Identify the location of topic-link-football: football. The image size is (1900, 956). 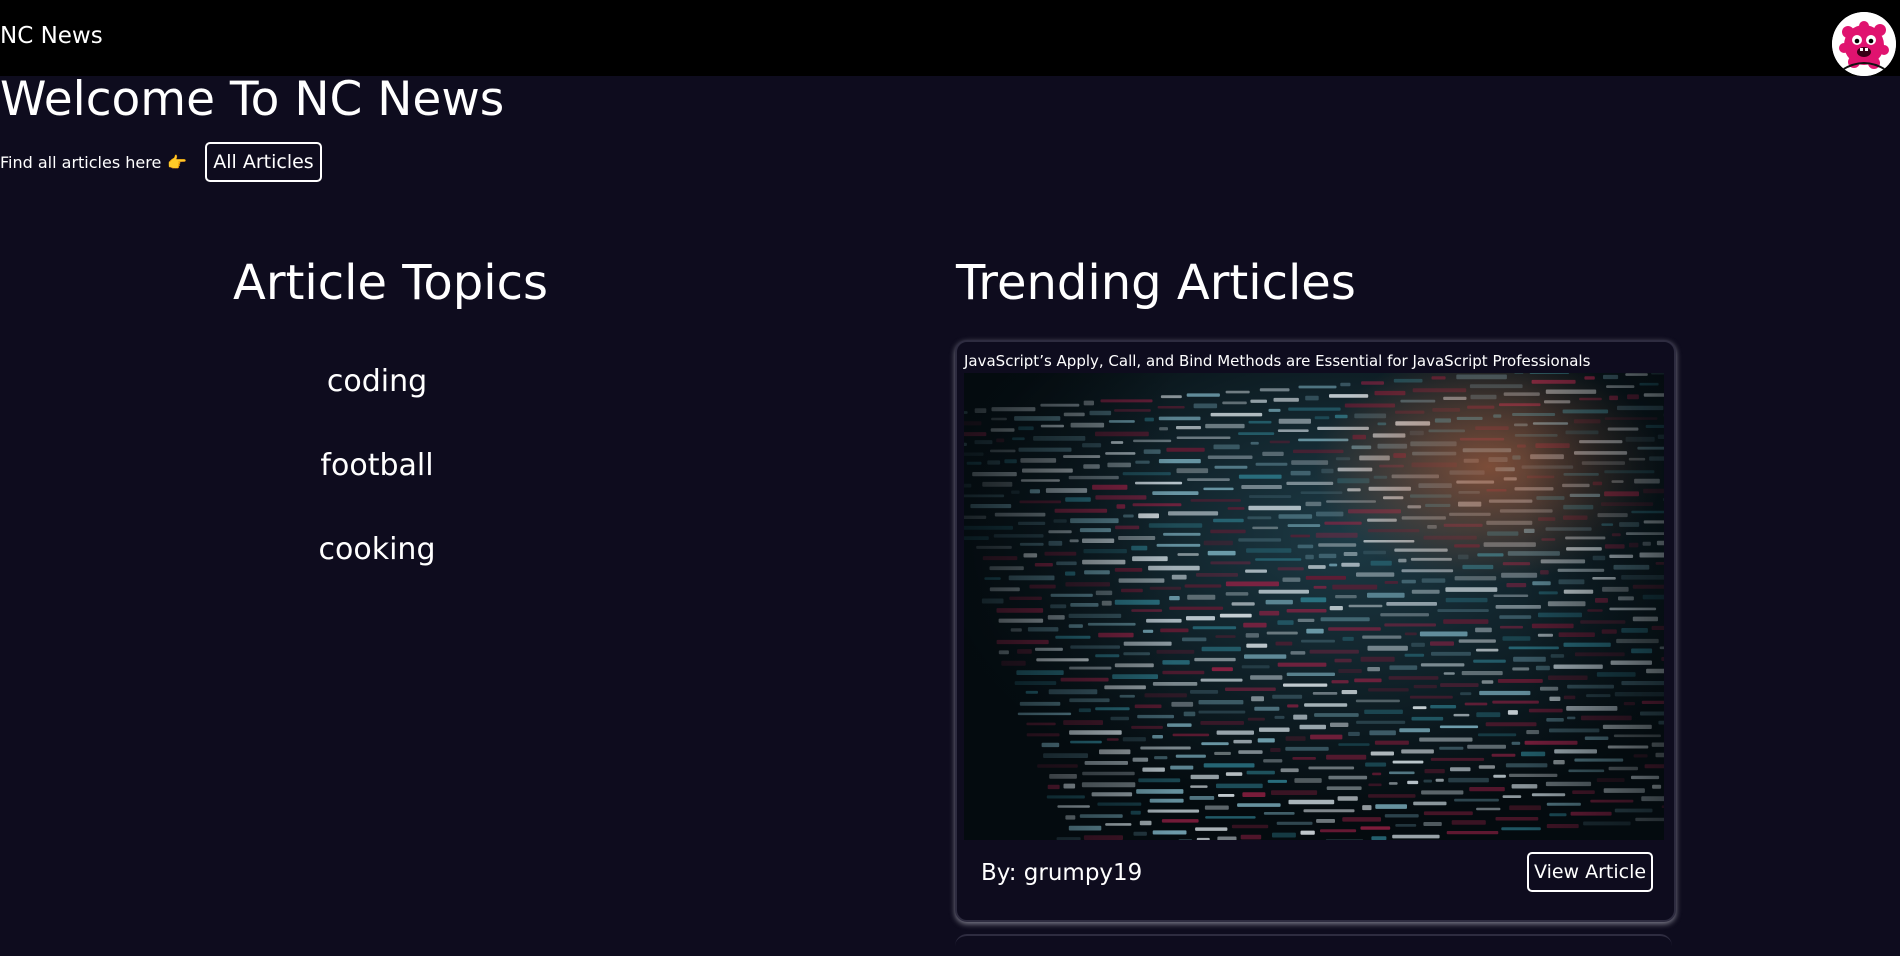
(377, 466).